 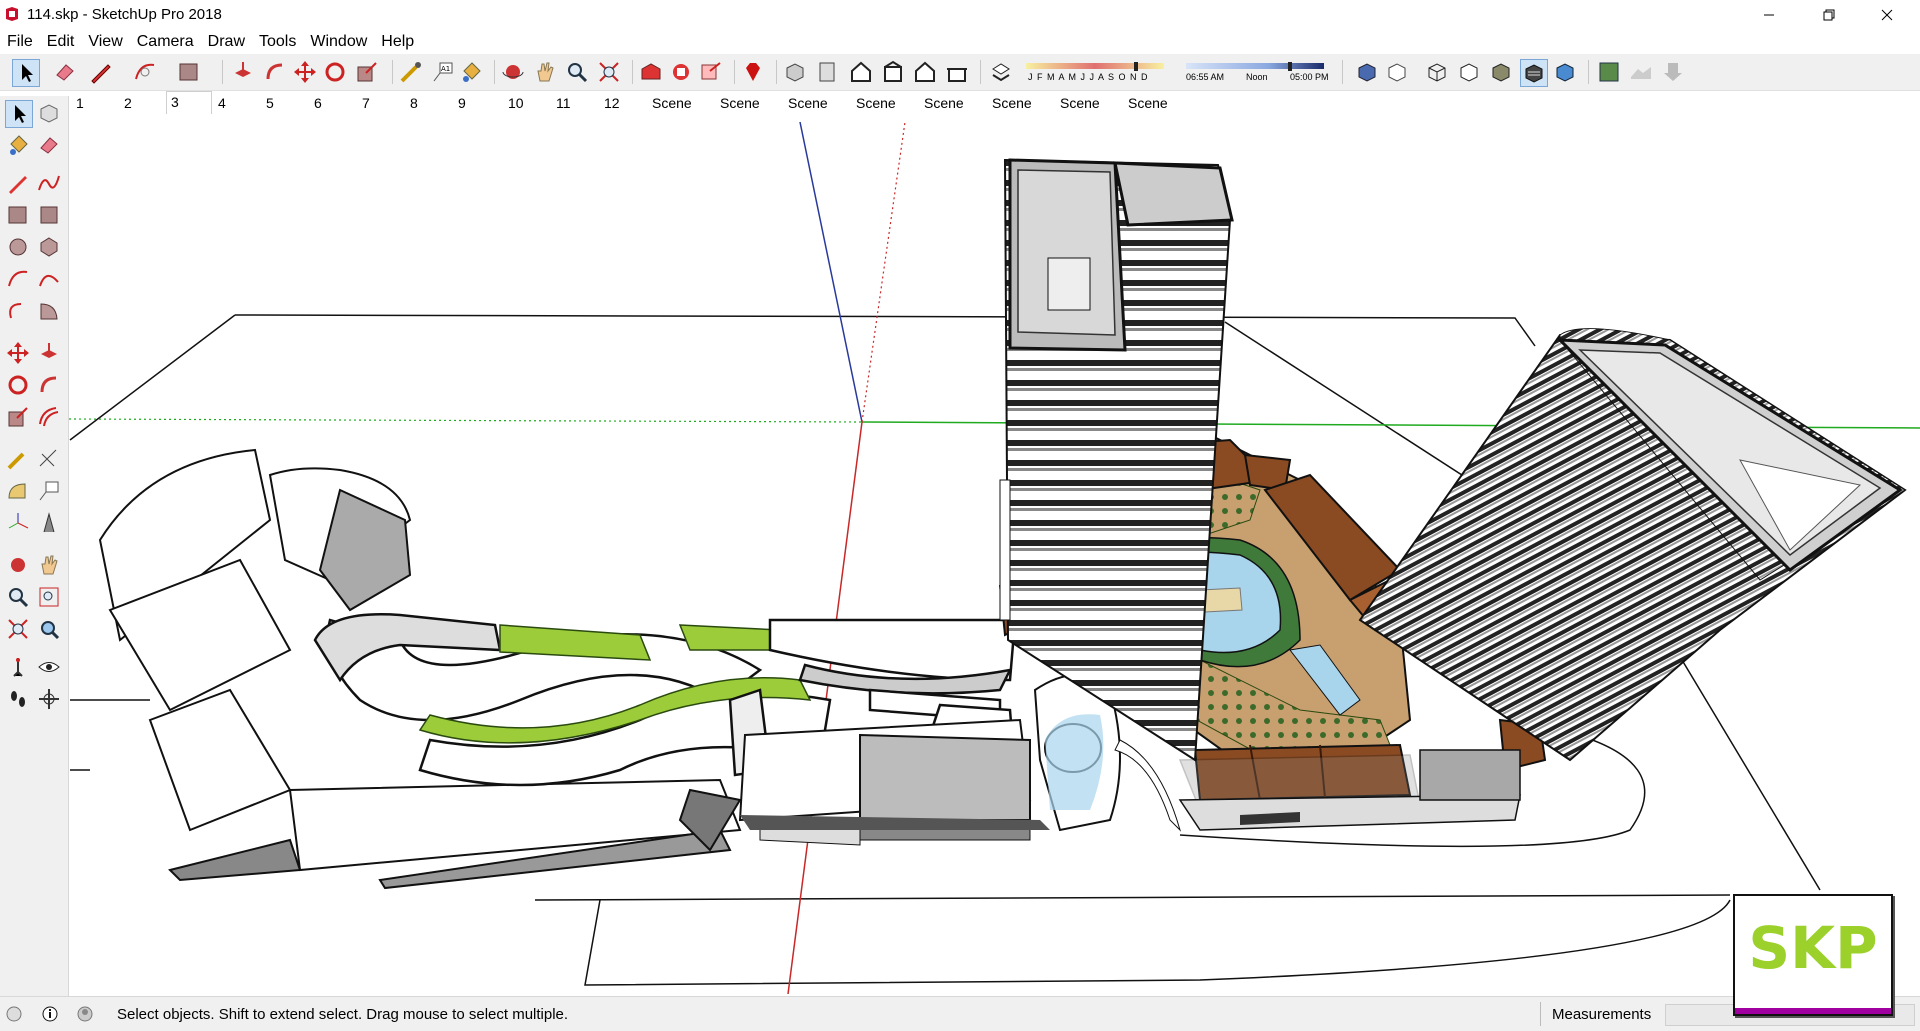 What do you see at coordinates (165, 42) in the screenshot?
I see `menu-camera: Camera` at bounding box center [165, 42].